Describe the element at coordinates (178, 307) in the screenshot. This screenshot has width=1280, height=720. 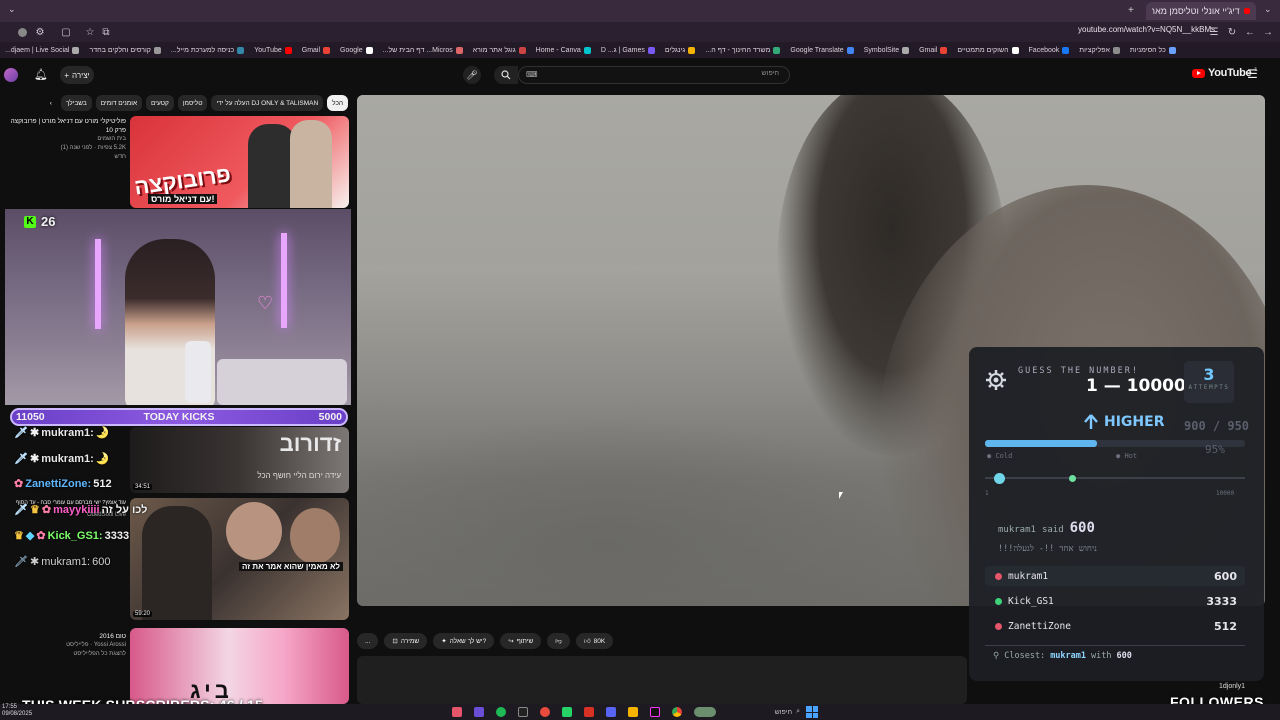
I see `streamer-webcam: ♡` at that location.